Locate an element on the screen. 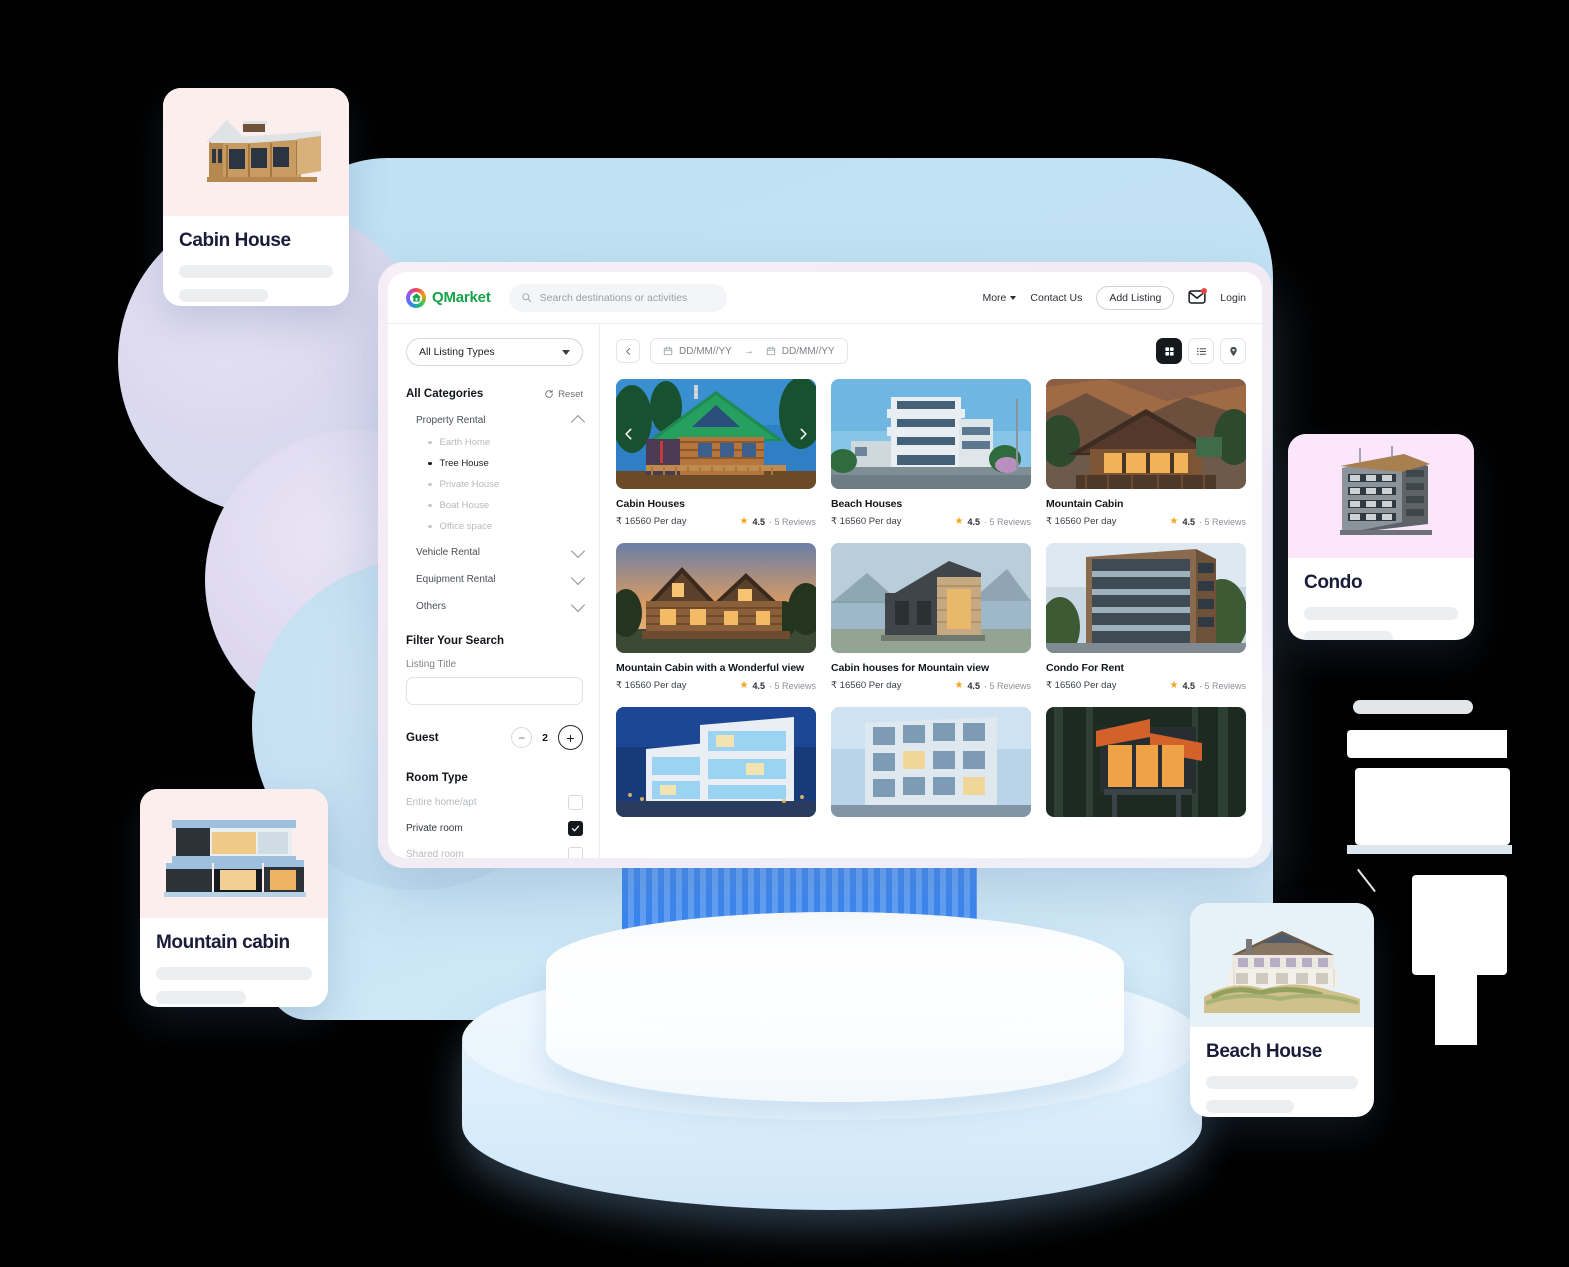 The image size is (1569, 1267). list-view-button is located at coordinates (1201, 351).